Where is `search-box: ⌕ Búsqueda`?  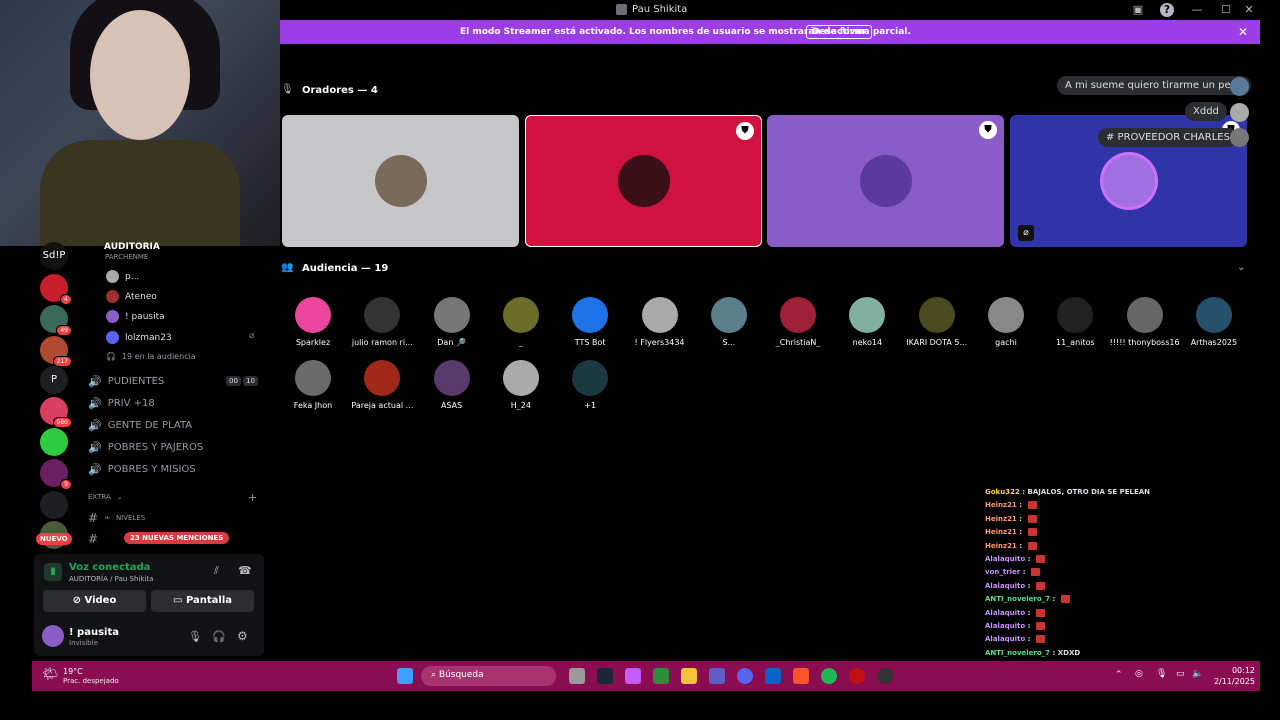
search-box: ⌕ Búsqueda is located at coordinates (488, 676).